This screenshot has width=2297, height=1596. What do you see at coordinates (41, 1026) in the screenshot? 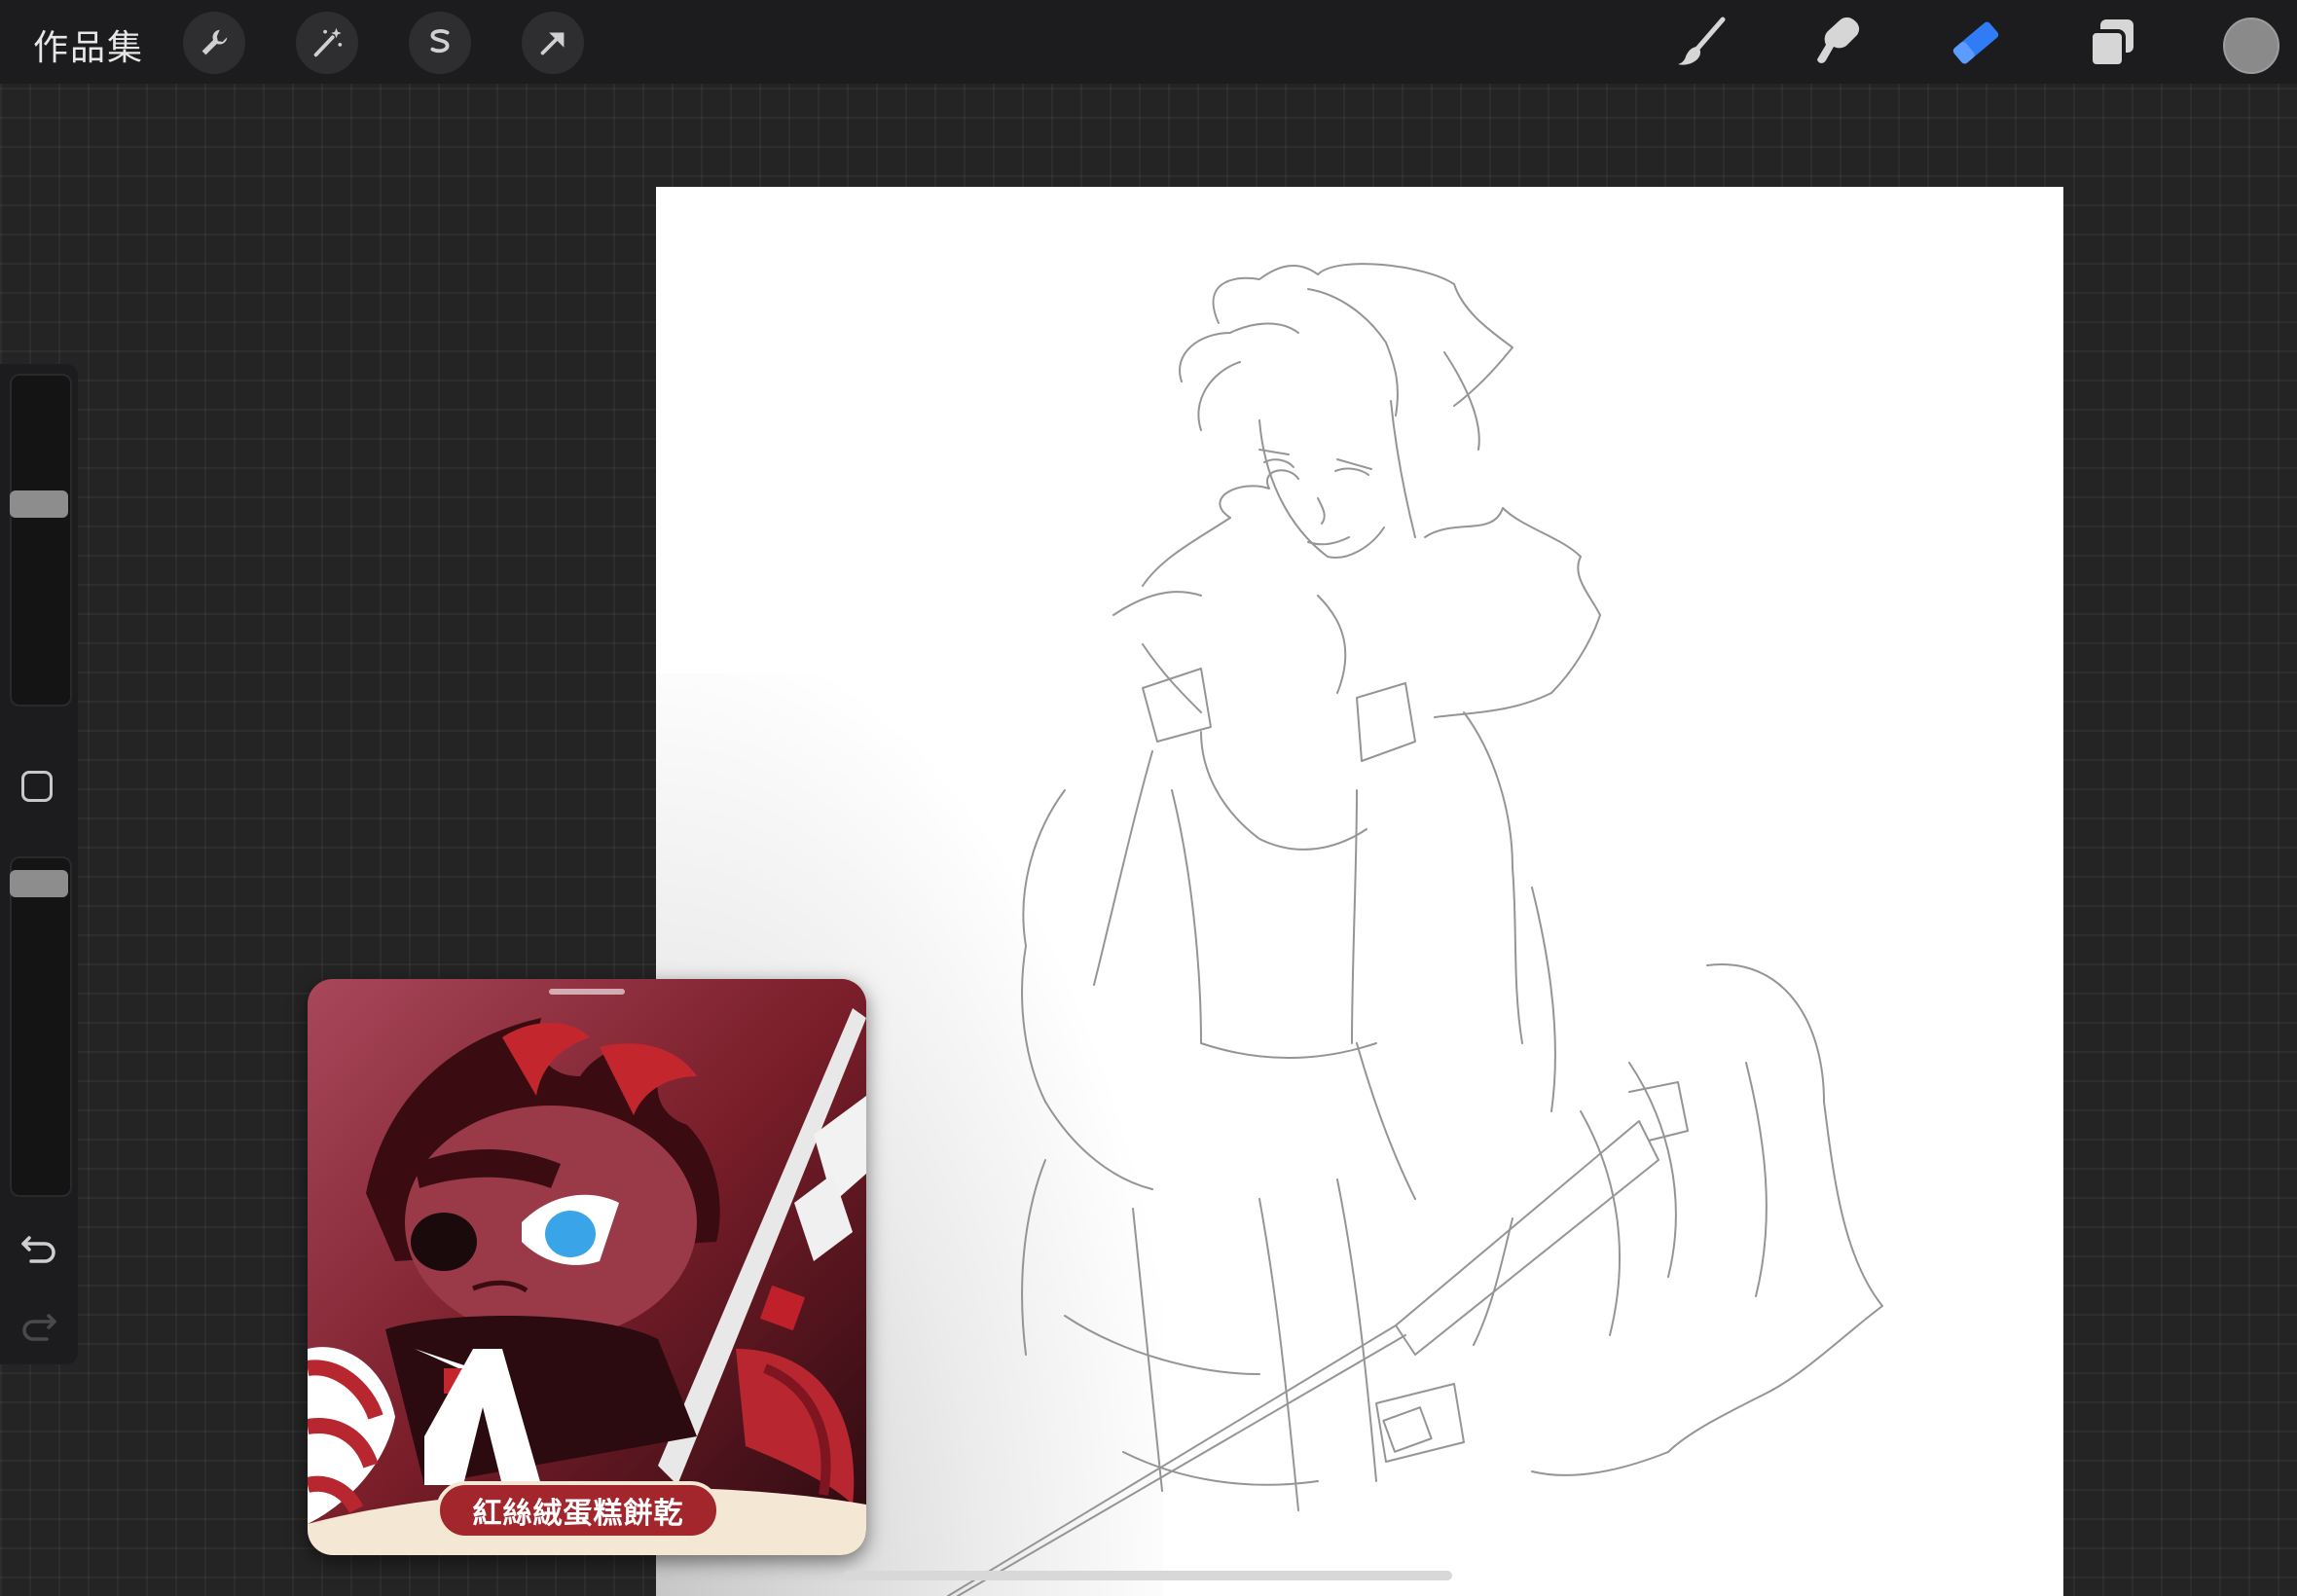
I see `opacity-slider` at bounding box center [41, 1026].